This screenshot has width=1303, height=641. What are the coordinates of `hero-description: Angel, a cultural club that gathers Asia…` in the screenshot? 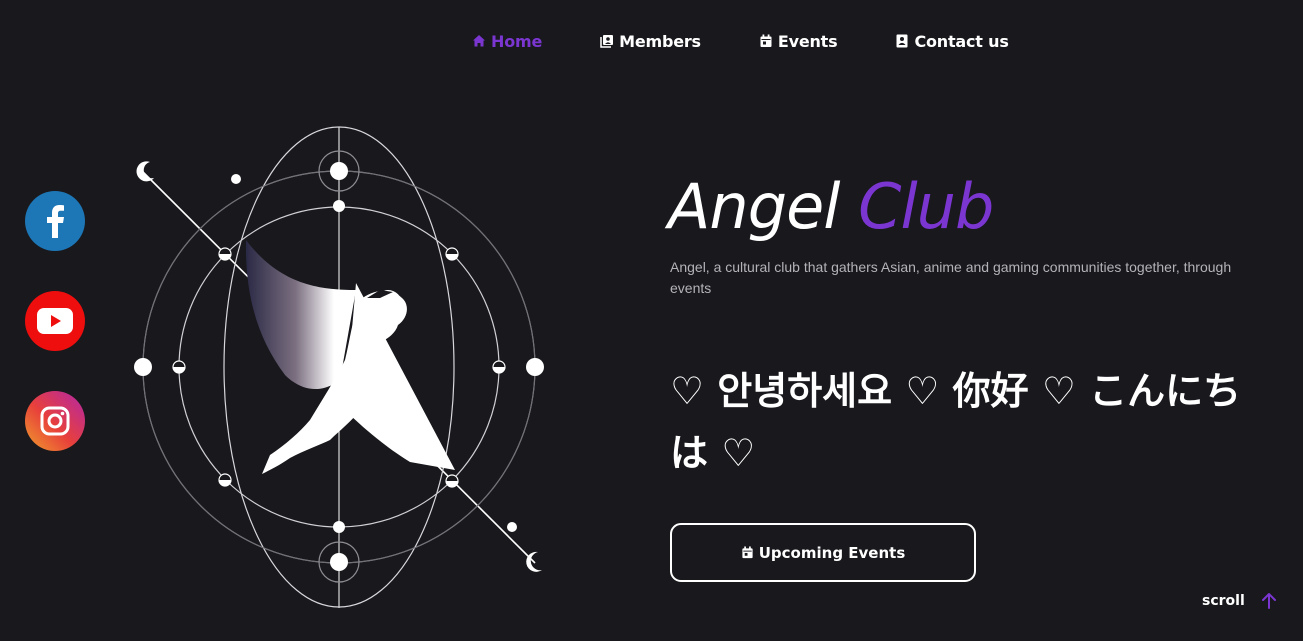 It's located at (951, 277).